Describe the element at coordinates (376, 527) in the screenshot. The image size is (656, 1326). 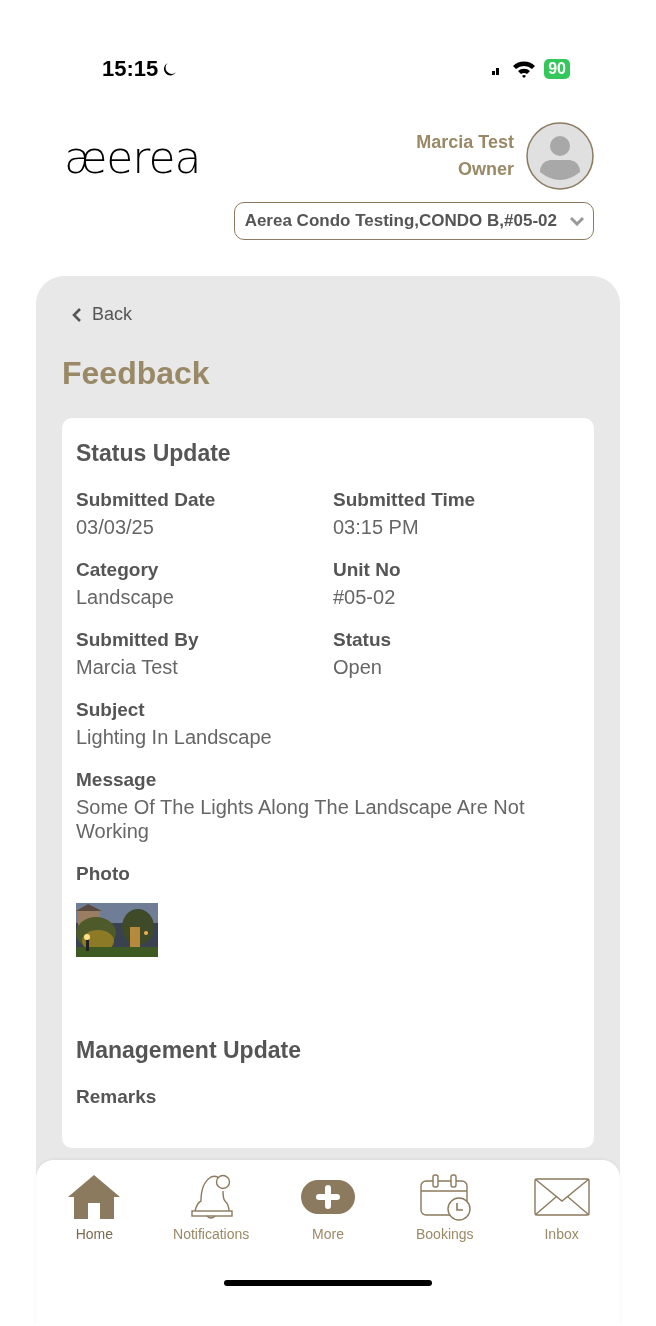
I see `field-value: 03:15 PM` at that location.